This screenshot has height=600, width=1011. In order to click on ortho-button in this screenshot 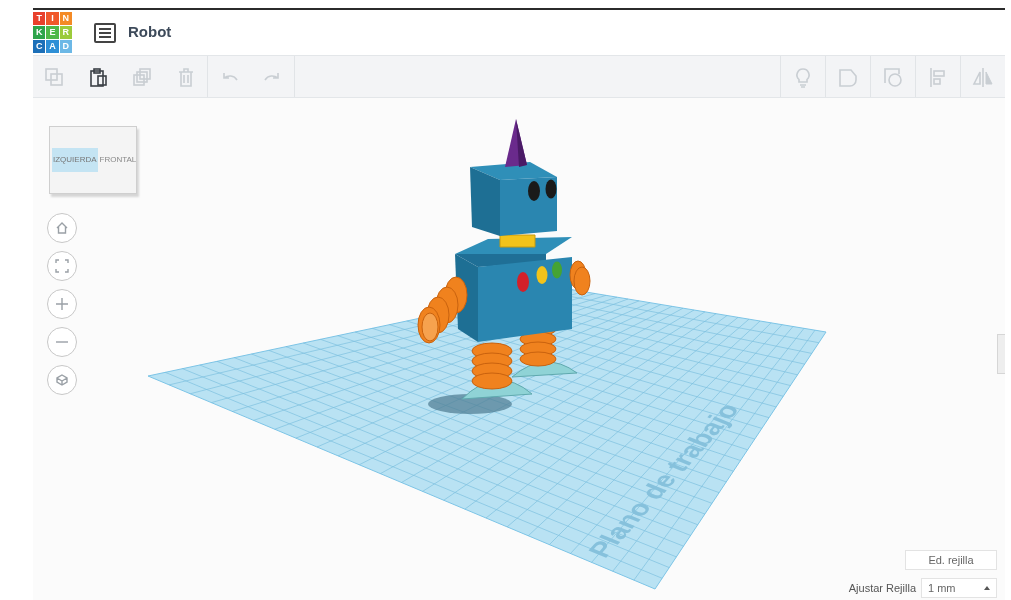, I will do `click(62, 380)`.